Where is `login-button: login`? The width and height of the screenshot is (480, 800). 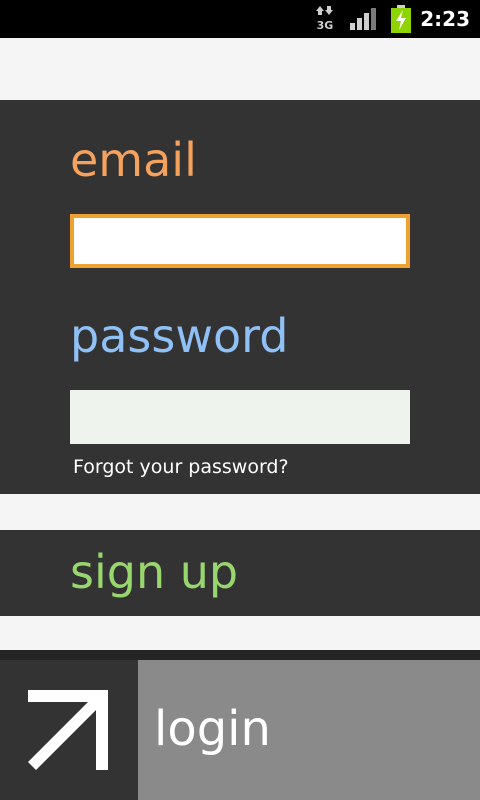 login-button: login is located at coordinates (309, 730).